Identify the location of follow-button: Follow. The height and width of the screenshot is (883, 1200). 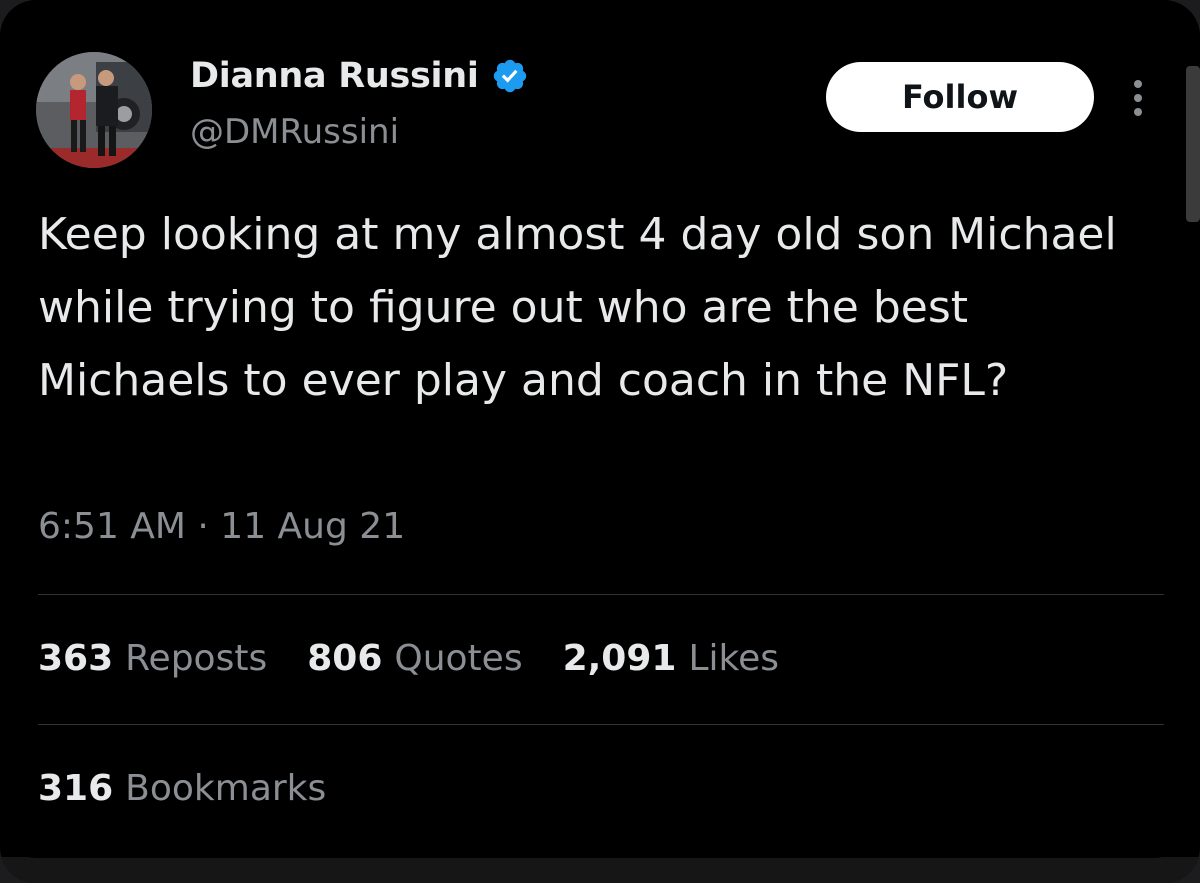
(960, 97).